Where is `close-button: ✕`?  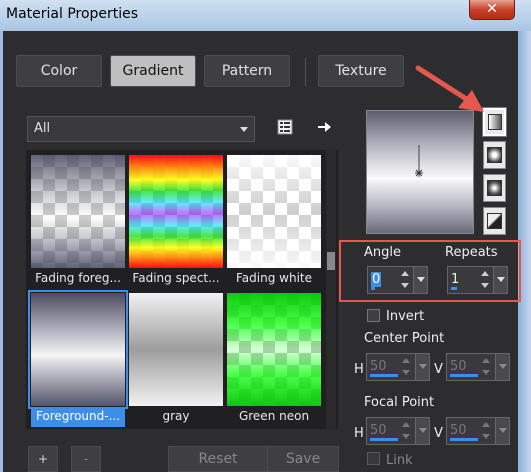
close-button: ✕ is located at coordinates (492, 10).